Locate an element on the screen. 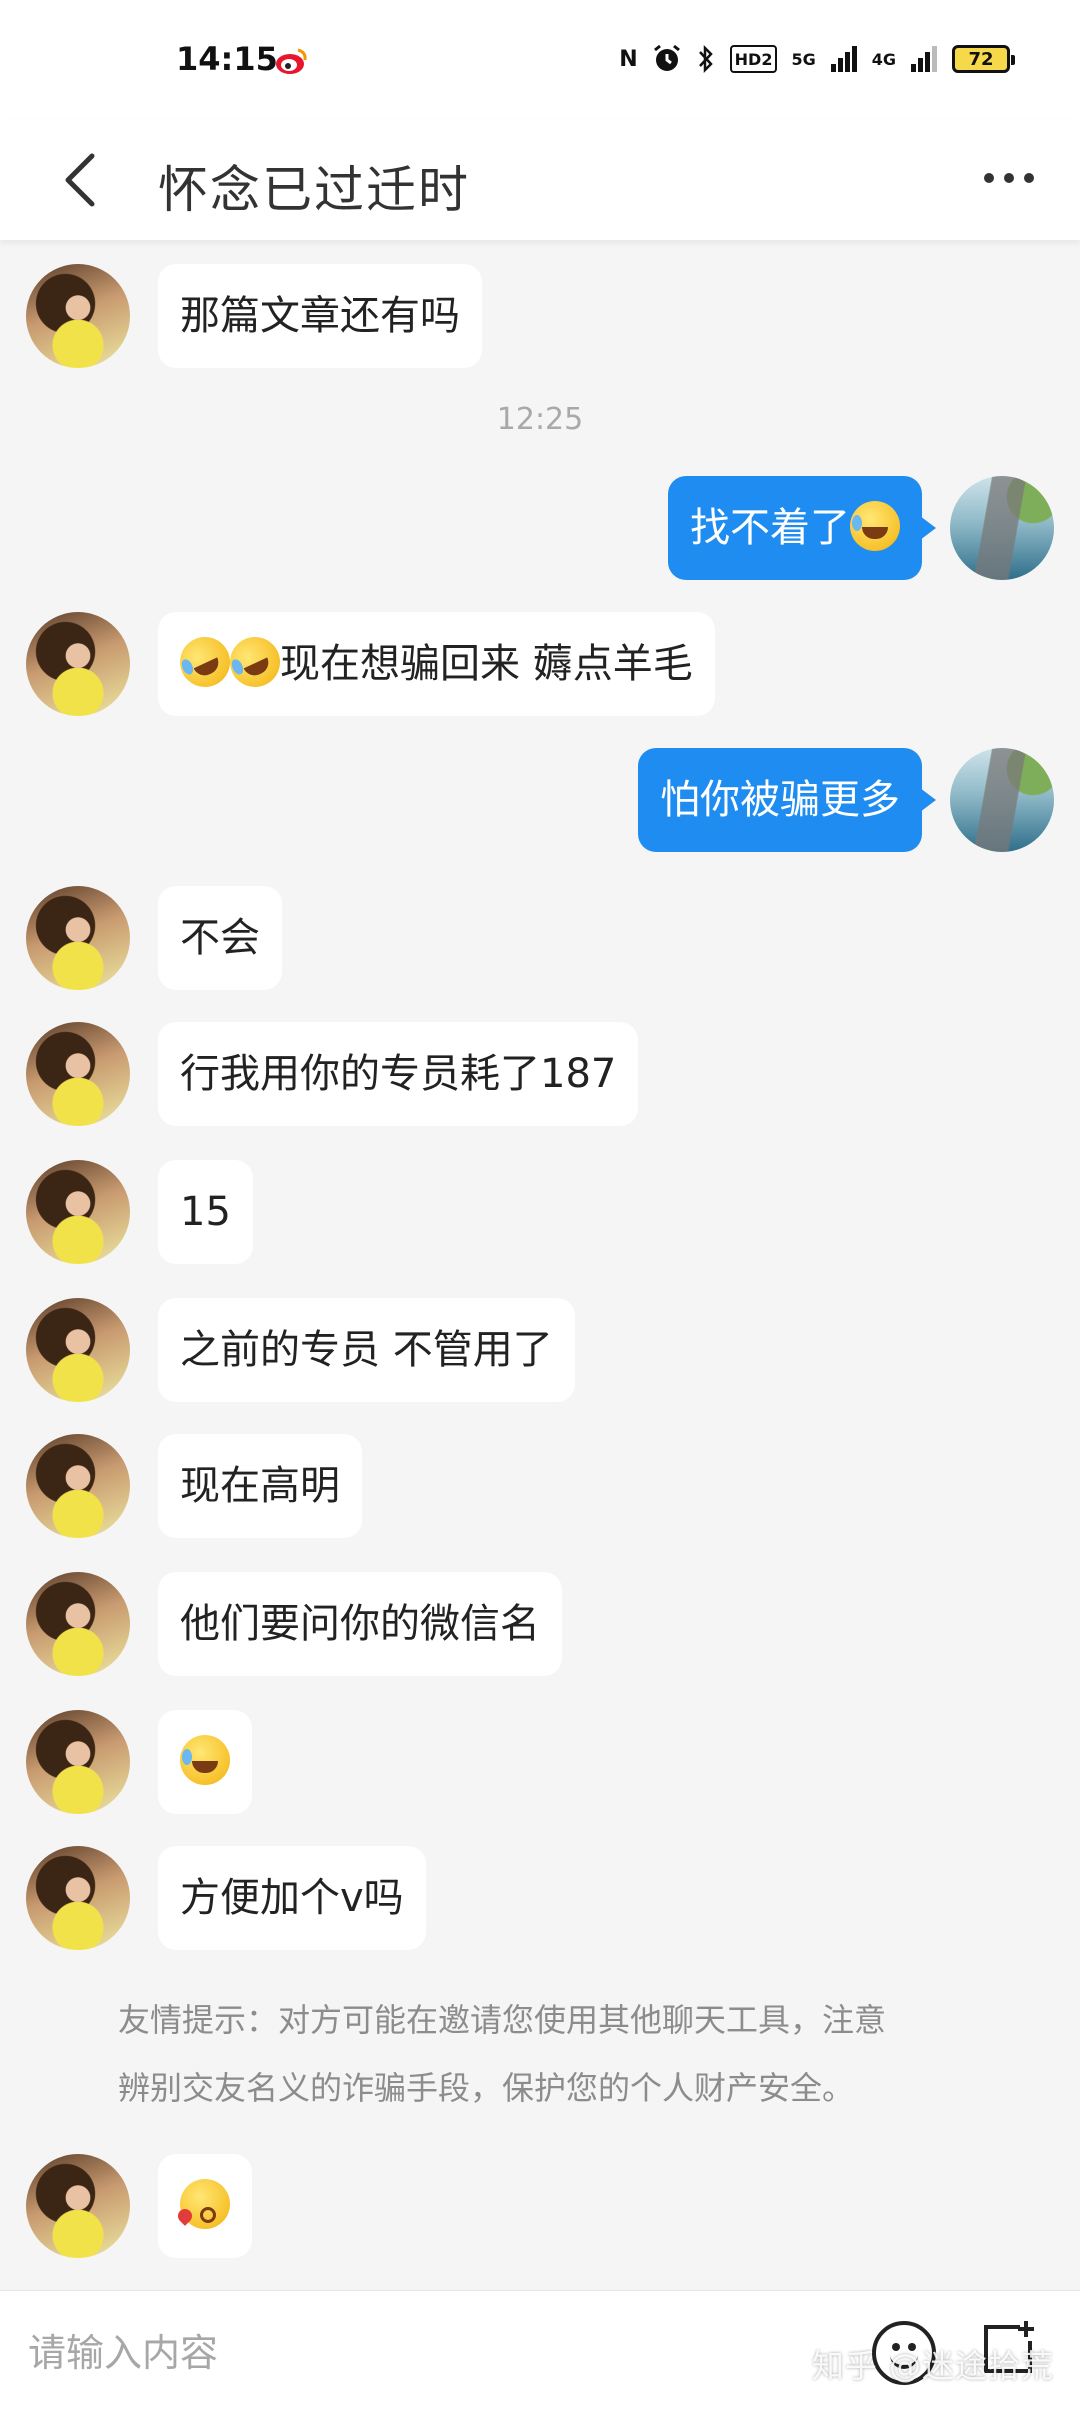 The height and width of the screenshot is (2413, 1080). bluetooth-icon is located at coordinates (705, 59).